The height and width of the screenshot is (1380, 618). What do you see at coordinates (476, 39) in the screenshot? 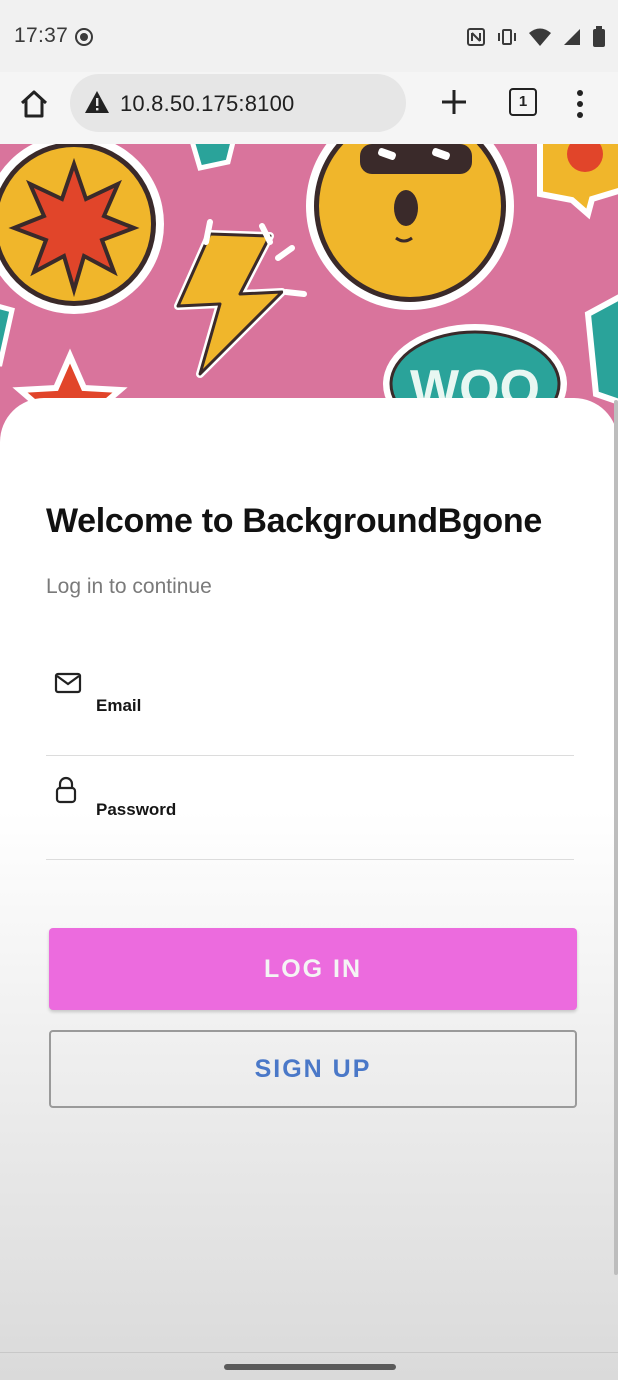
I see `nfc-icon` at bounding box center [476, 39].